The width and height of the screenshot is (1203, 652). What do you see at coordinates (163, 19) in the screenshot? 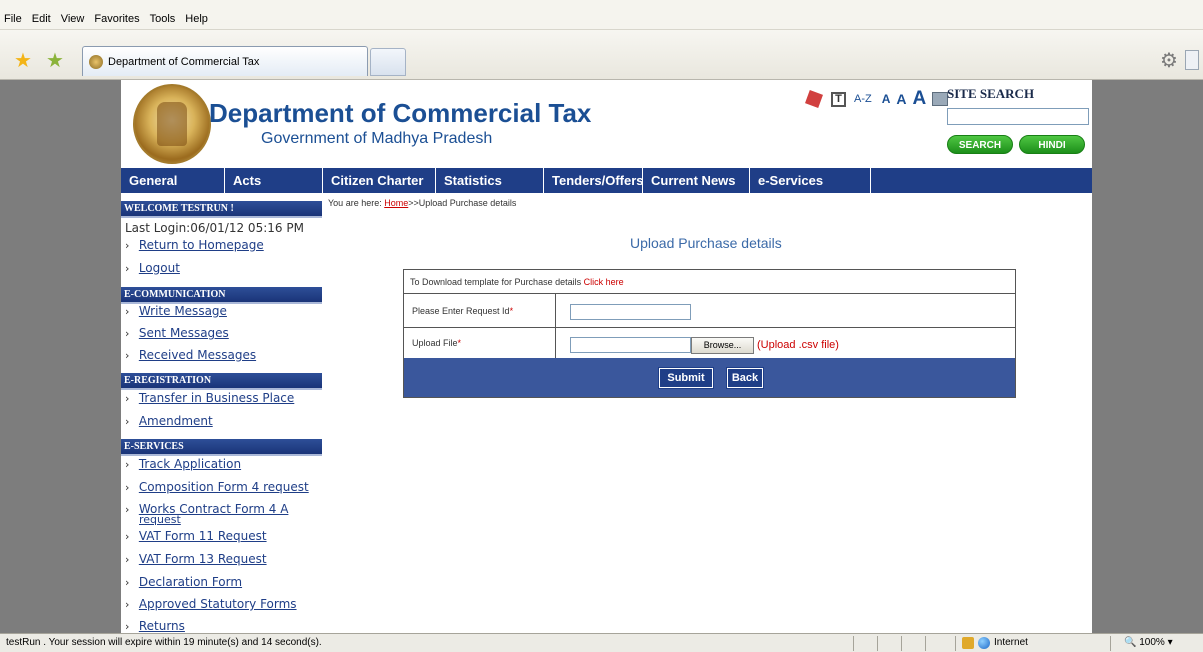
I see `menu-tools: Tools` at bounding box center [163, 19].